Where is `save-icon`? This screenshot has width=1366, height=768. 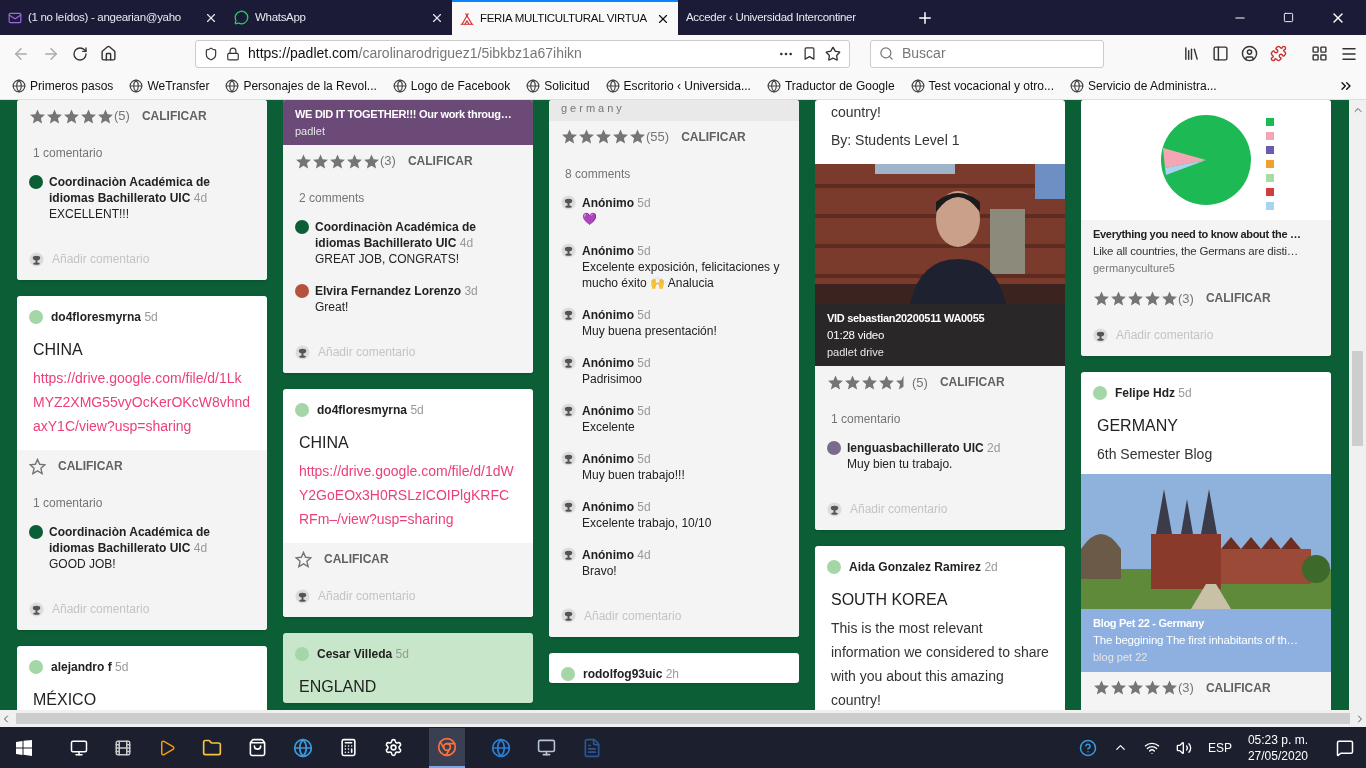
save-icon is located at coordinates (809, 53).